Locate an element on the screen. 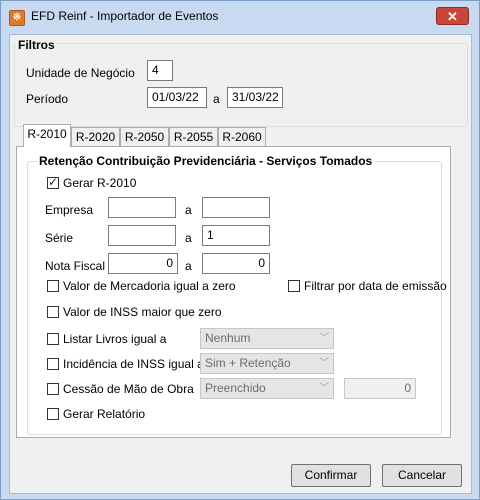 The image size is (480, 500). valor-inss-checkbox: Valor de INSS maior que zero is located at coordinates (147, 313).